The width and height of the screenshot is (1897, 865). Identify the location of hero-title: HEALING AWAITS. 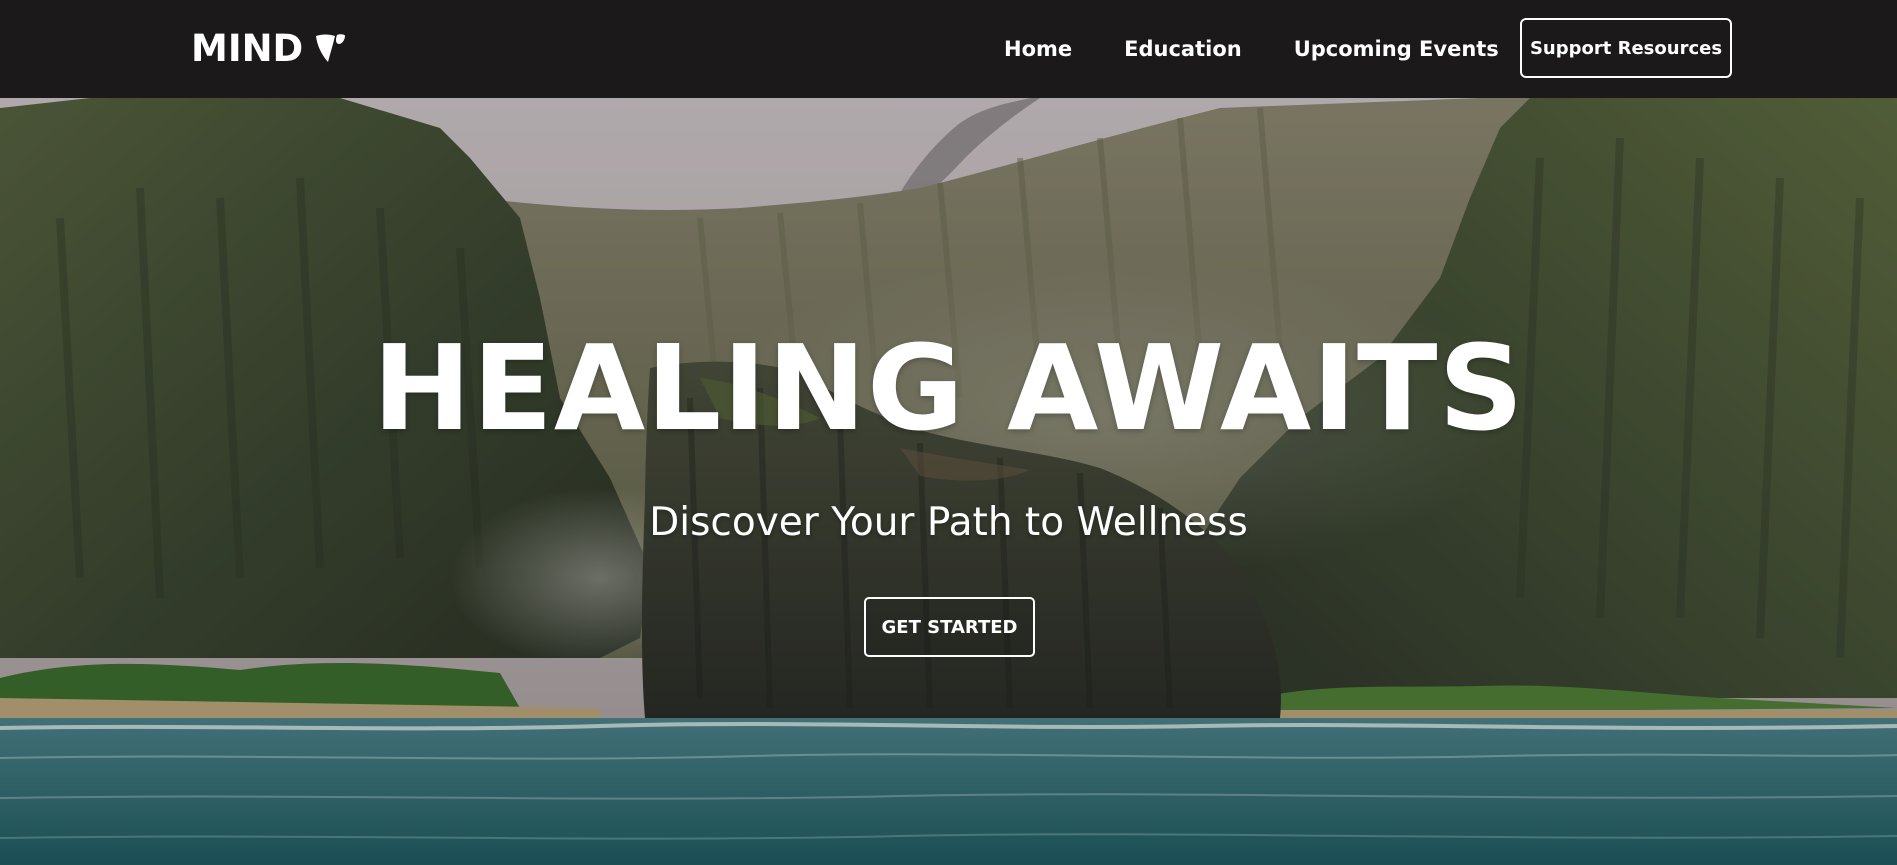
(948, 388).